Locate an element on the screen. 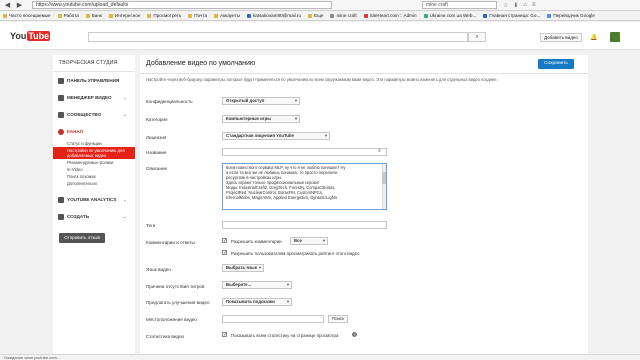  upload-button: Добавить видео is located at coordinates (561, 37).